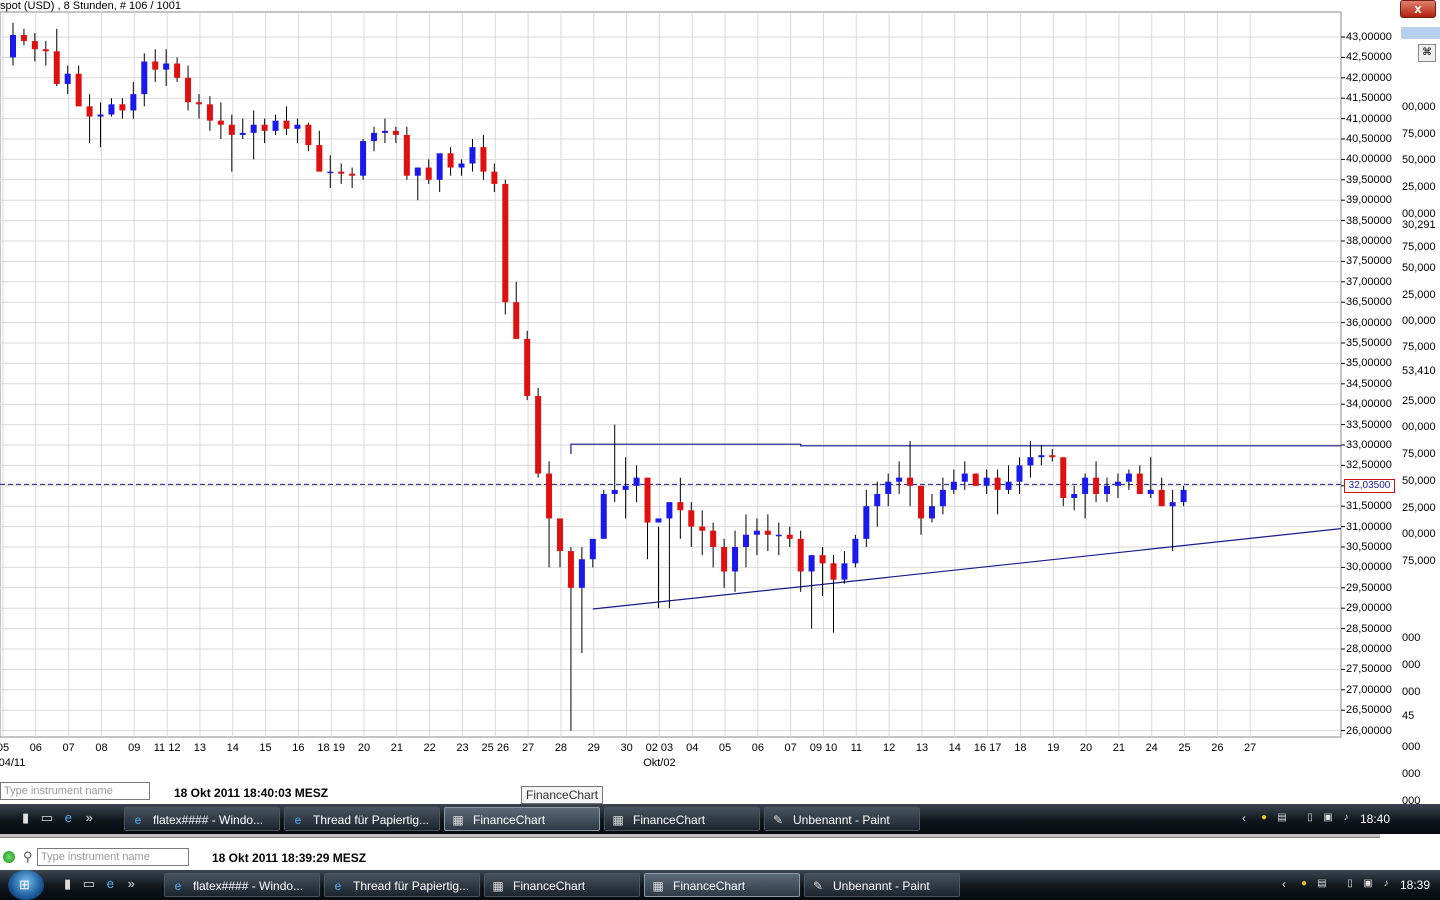 This screenshot has width=1440, height=900. Describe the element at coordinates (659, 748) in the screenshot. I see `x-tick-label: 02 03` at that location.